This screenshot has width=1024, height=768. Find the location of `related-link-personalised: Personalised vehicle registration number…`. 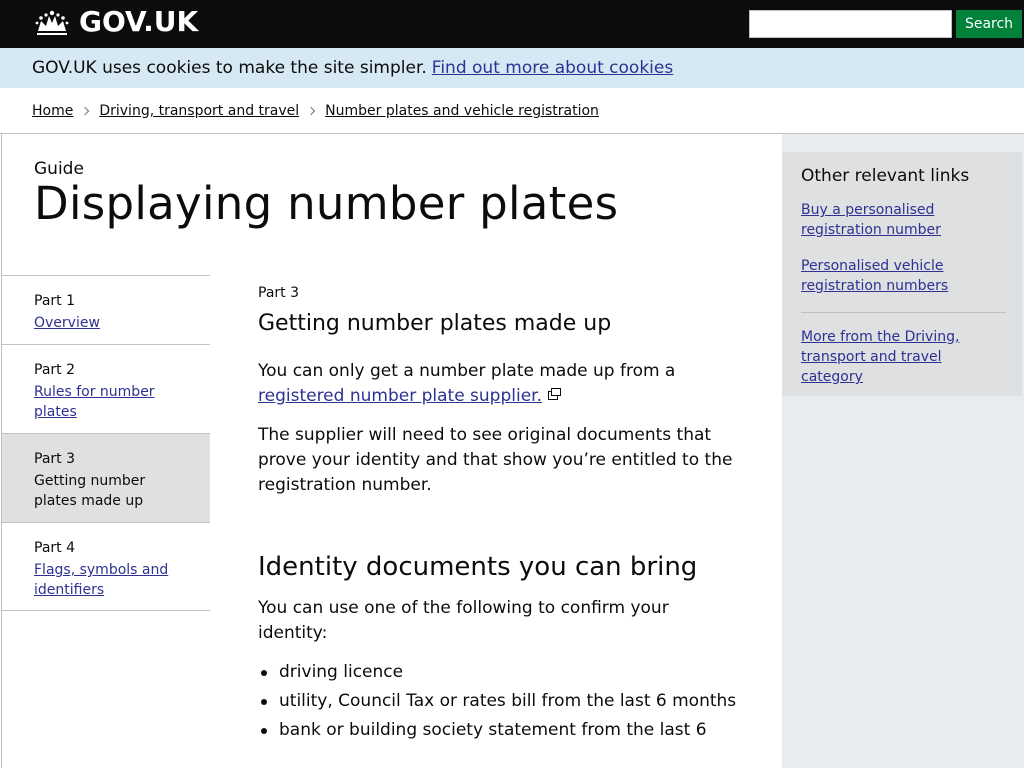

related-link-personalised: Personalised vehicle registration number… is located at coordinates (903, 276).